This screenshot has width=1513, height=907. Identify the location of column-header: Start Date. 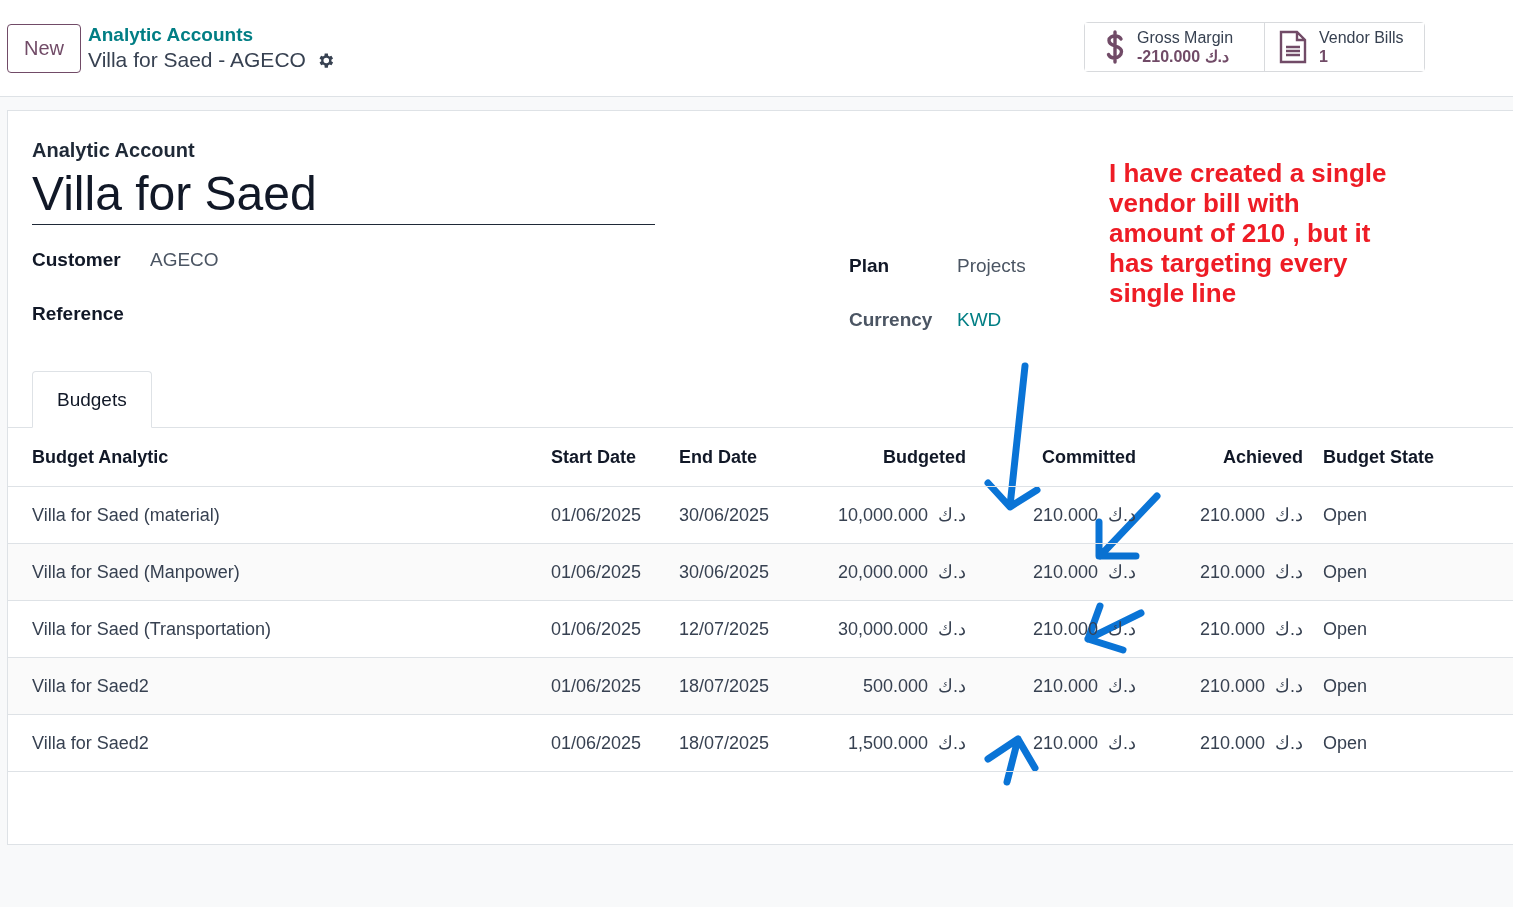
(605, 457).